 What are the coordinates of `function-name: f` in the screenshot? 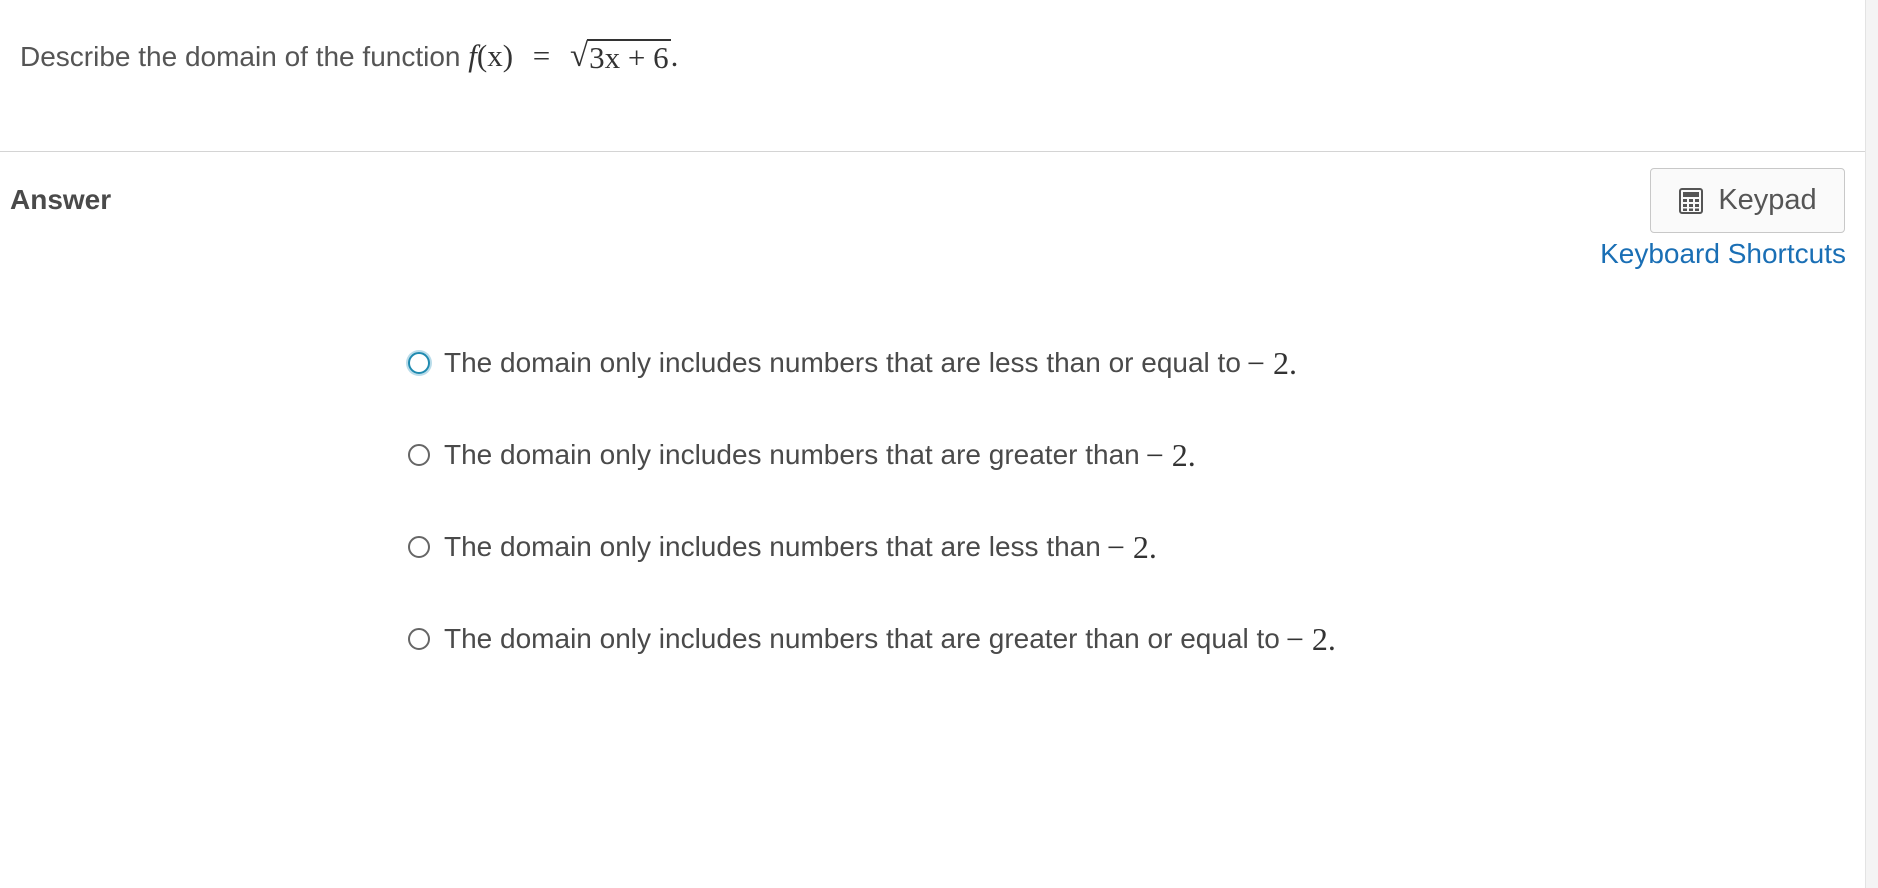 It's located at (472, 55).